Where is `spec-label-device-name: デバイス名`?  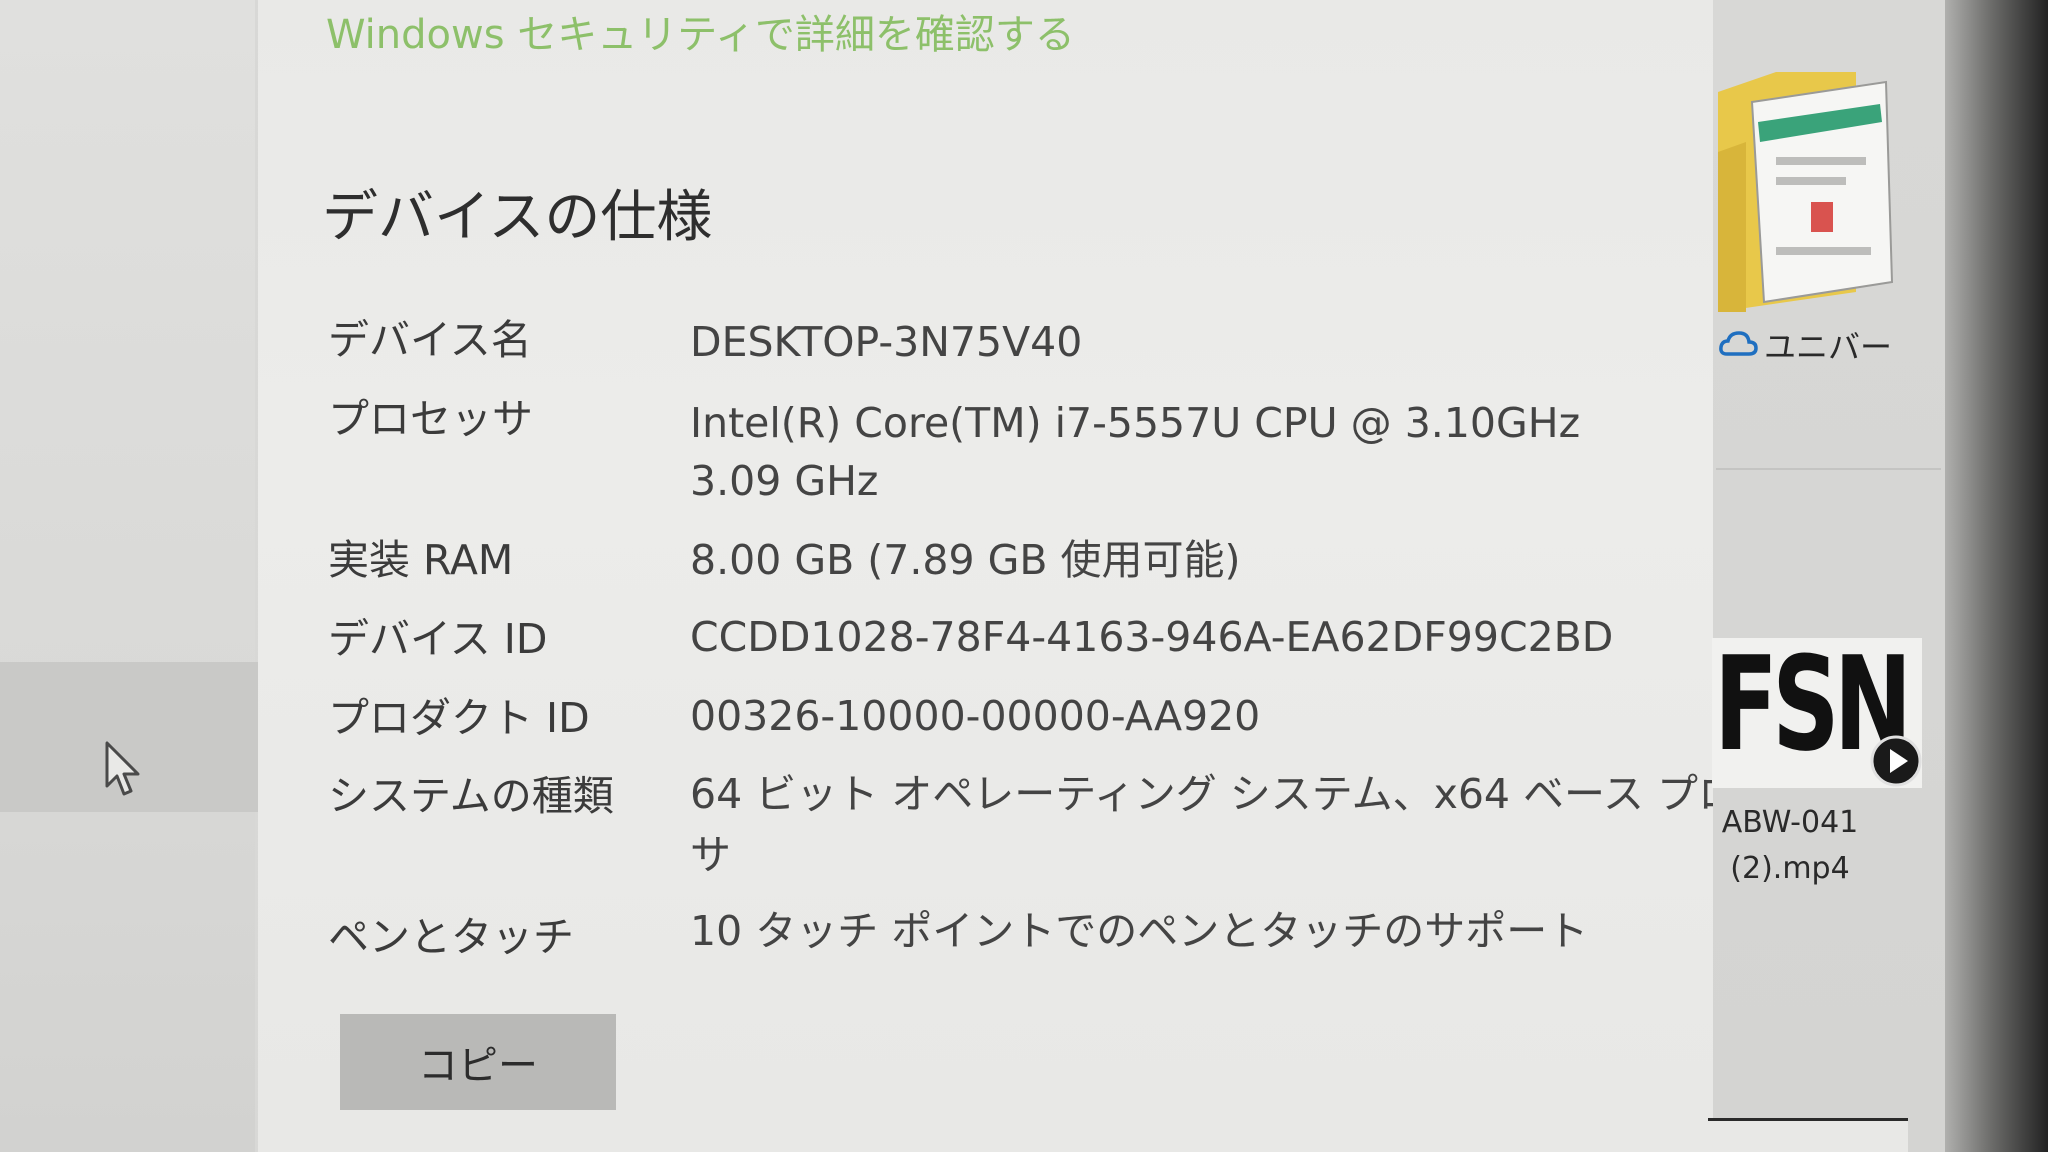
spec-label-device-name: デバイス名 is located at coordinates (430, 340).